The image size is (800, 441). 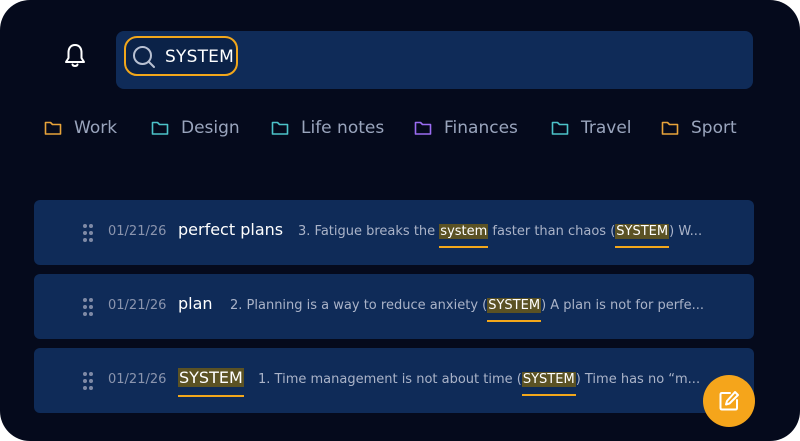 I want to click on folder-life-notes: Life notes, so click(x=327, y=128).